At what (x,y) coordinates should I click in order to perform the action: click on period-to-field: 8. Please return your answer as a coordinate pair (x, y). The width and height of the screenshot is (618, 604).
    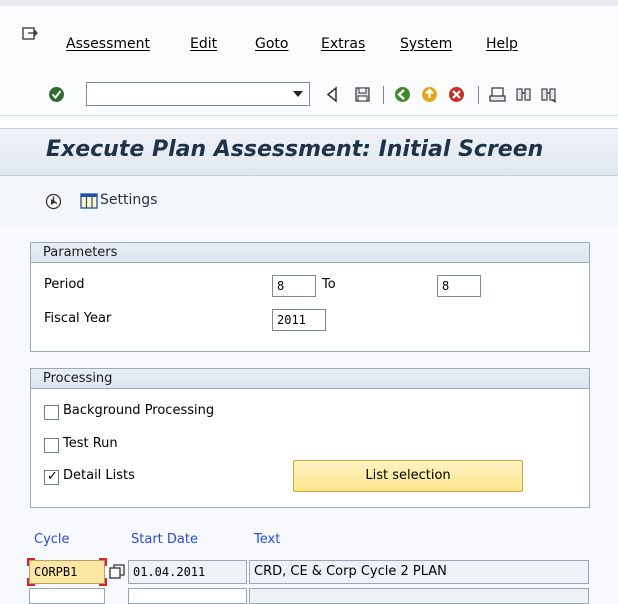
    Looking at the image, I should click on (459, 286).